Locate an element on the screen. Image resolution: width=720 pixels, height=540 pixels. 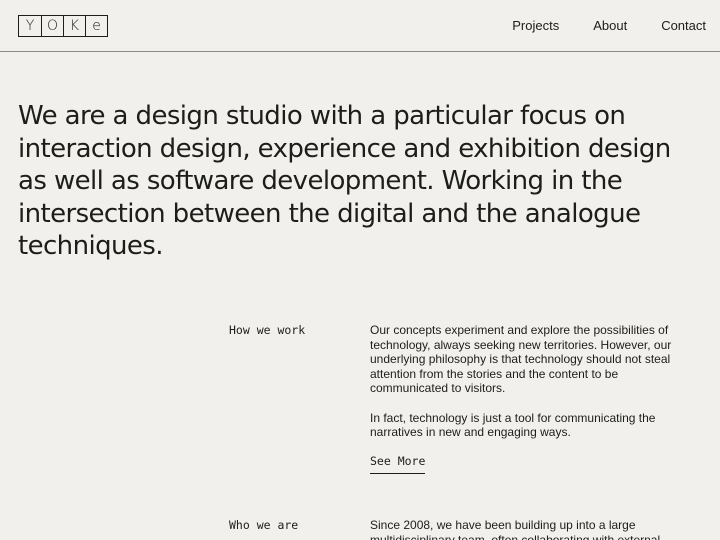
site-header: Y O K e Projects About Contact is located at coordinates (360, 26).